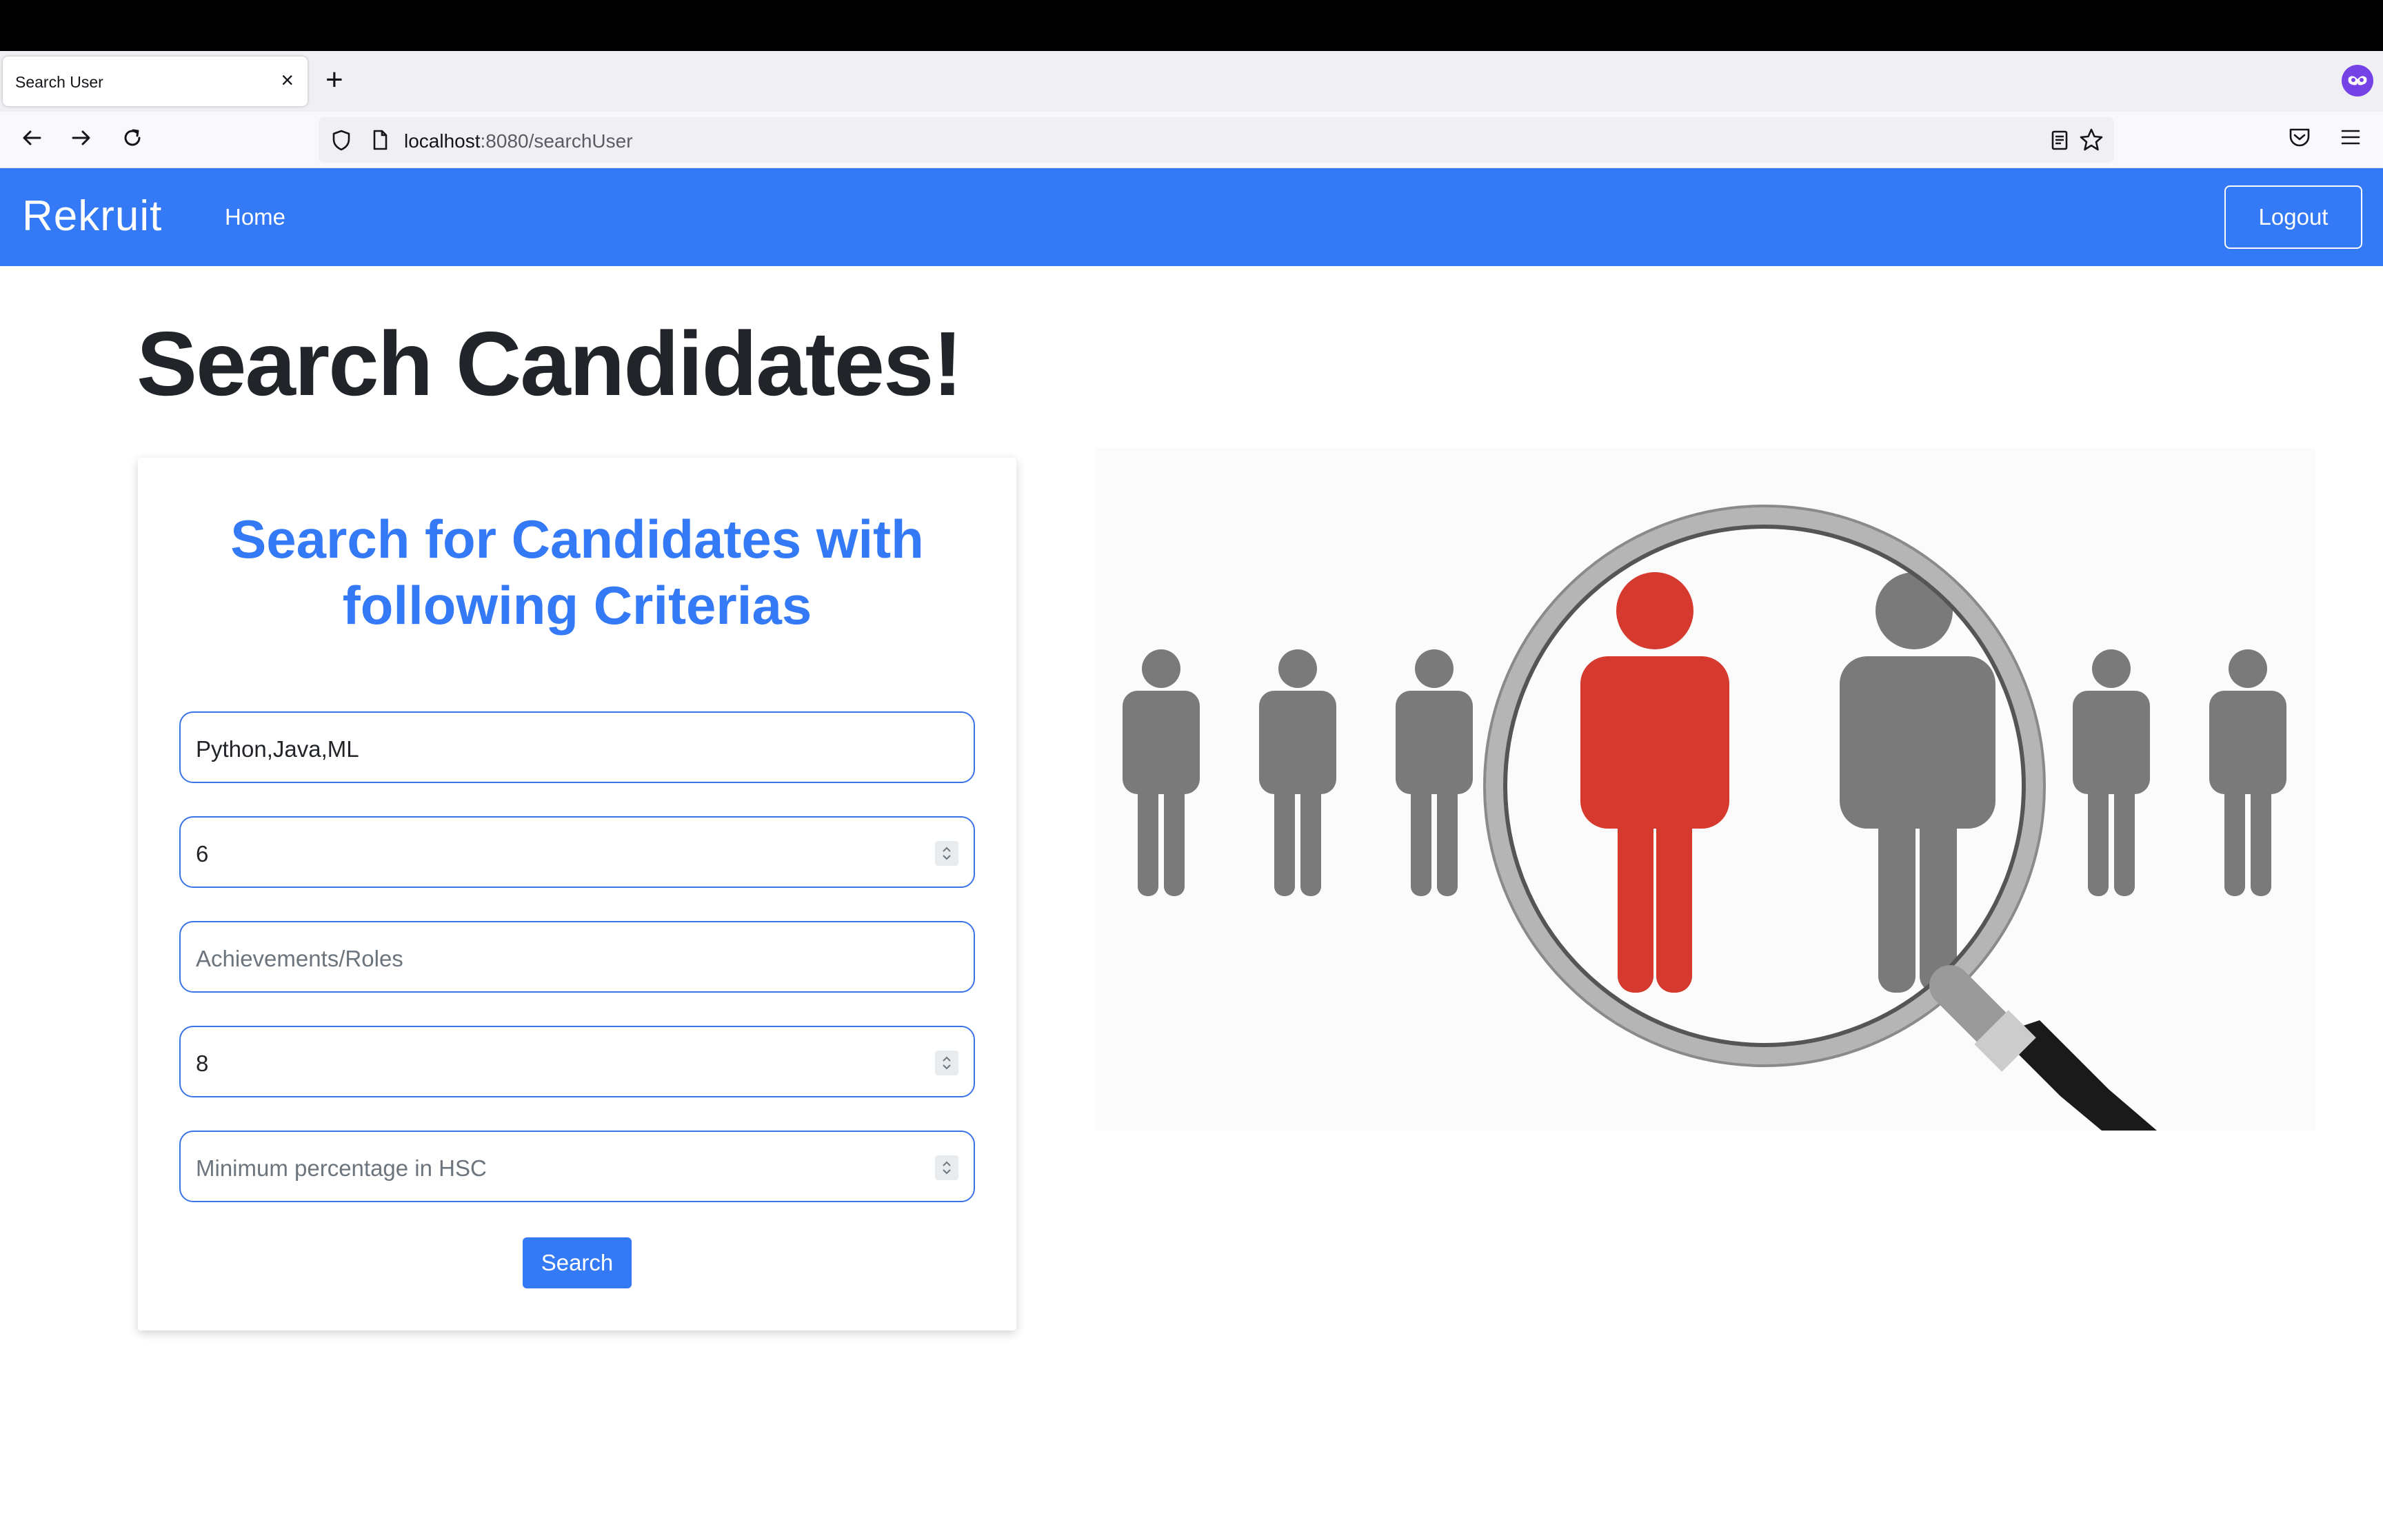 This screenshot has height=1540, width=2383. Describe the element at coordinates (341, 142) in the screenshot. I see `shield-icon` at that location.